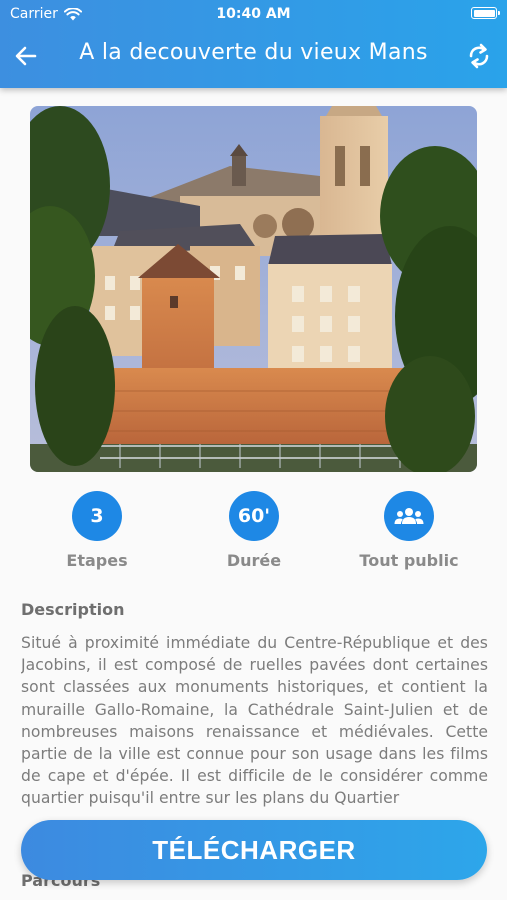  I want to click on sync-button, so click(479, 56).